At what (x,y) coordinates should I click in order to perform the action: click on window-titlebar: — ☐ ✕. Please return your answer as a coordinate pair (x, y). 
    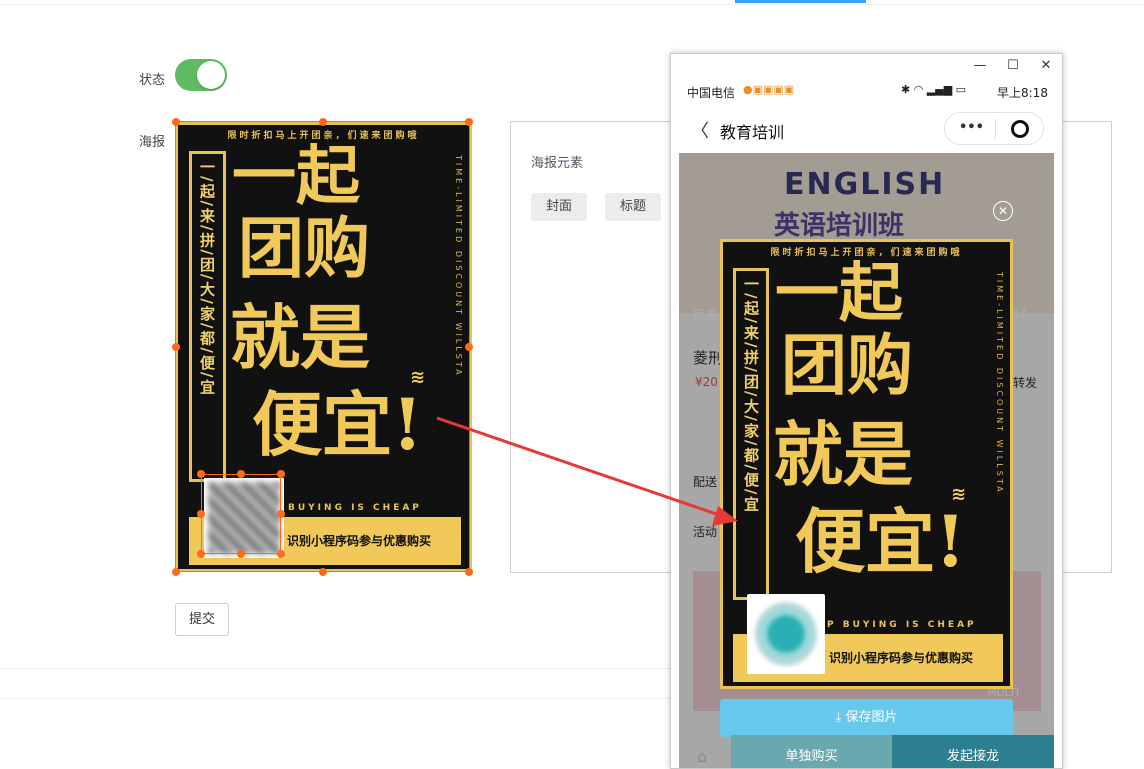
    Looking at the image, I should click on (866, 66).